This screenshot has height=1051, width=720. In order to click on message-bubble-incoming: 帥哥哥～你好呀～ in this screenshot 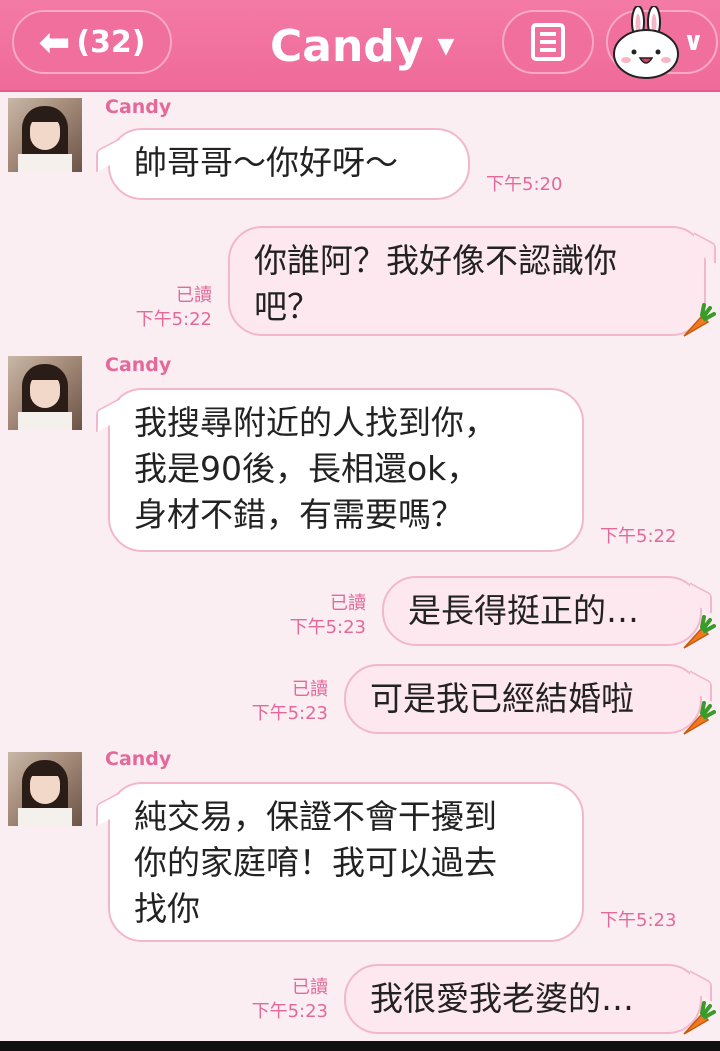, I will do `click(289, 164)`.